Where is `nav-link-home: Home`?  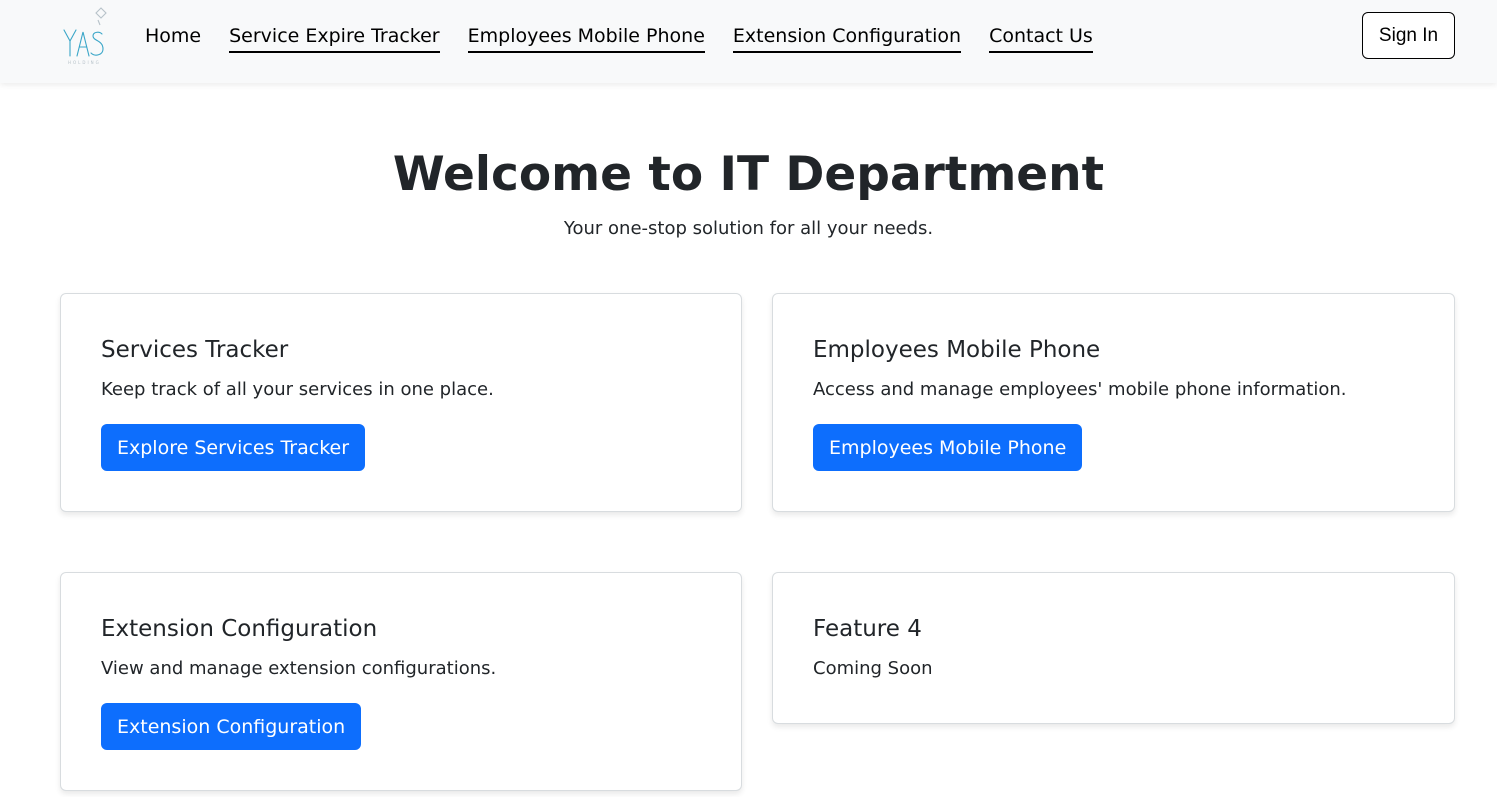 nav-link-home: Home is located at coordinates (173, 37).